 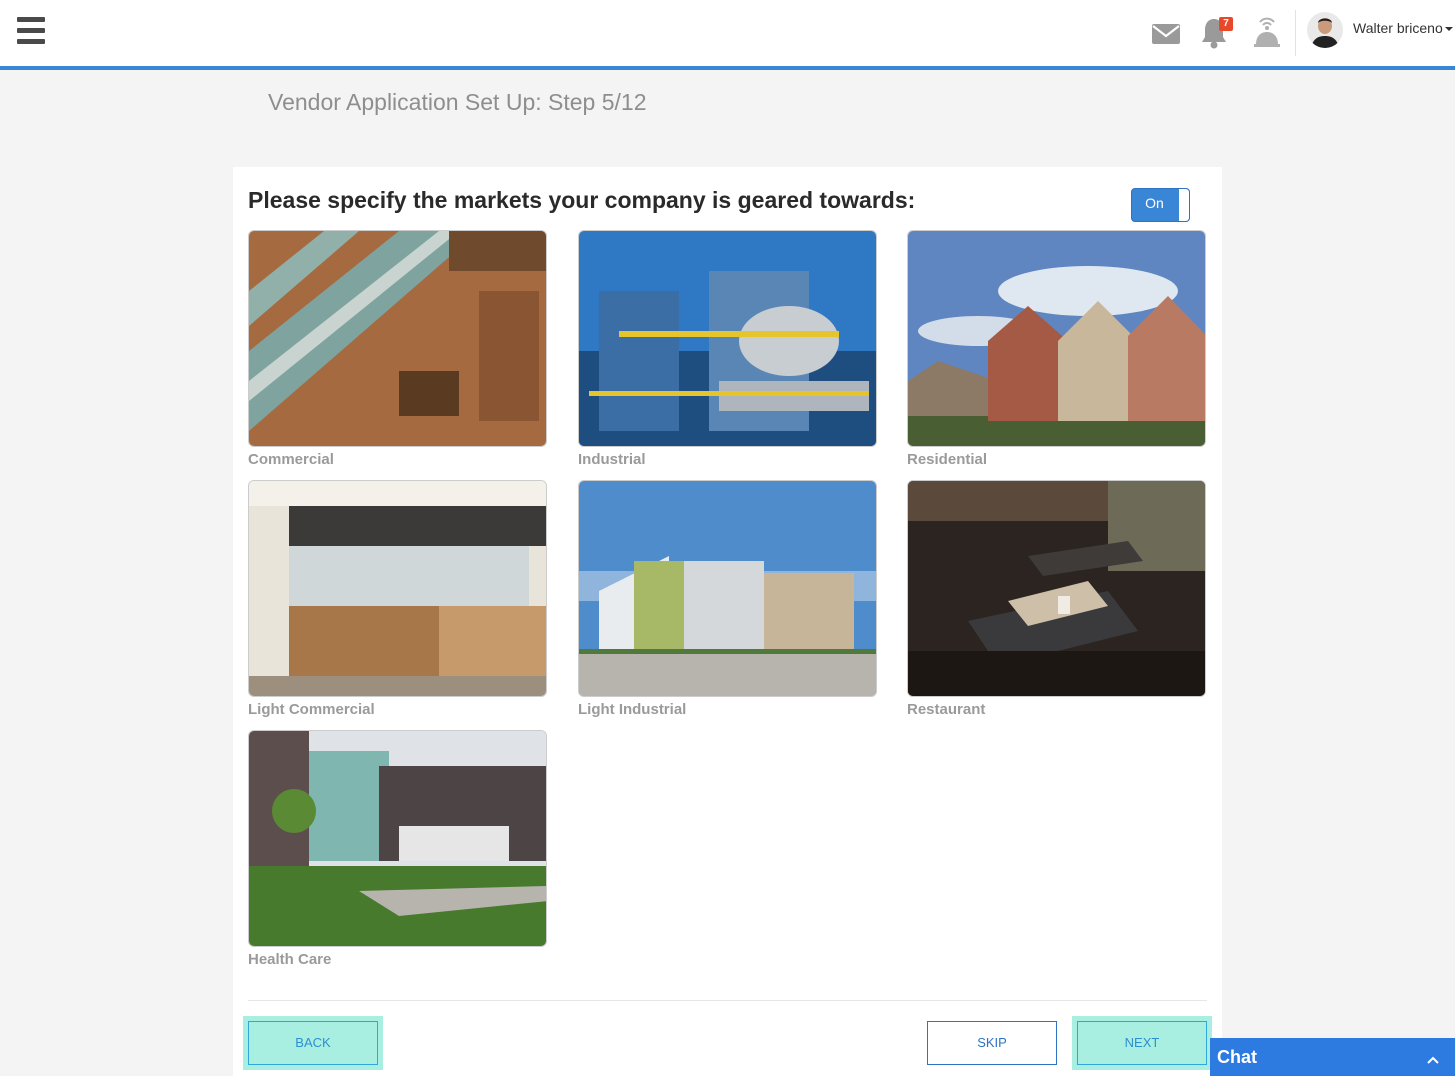 I want to click on light-industrial-image, so click(x=727, y=588).